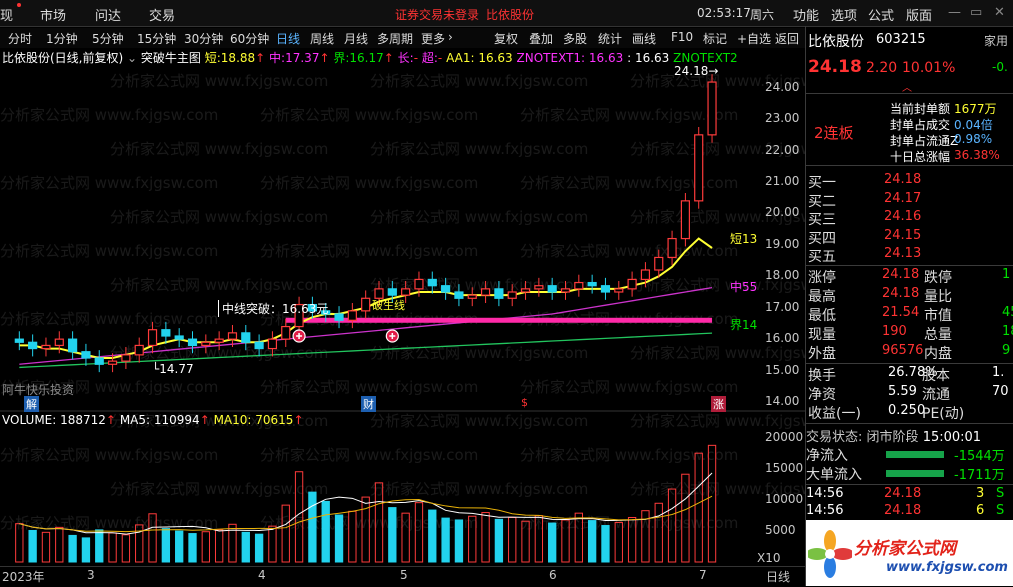 The image size is (1013, 587). What do you see at coordinates (938, 335) in the screenshot?
I see `quote-label: 总量` at bounding box center [938, 335].